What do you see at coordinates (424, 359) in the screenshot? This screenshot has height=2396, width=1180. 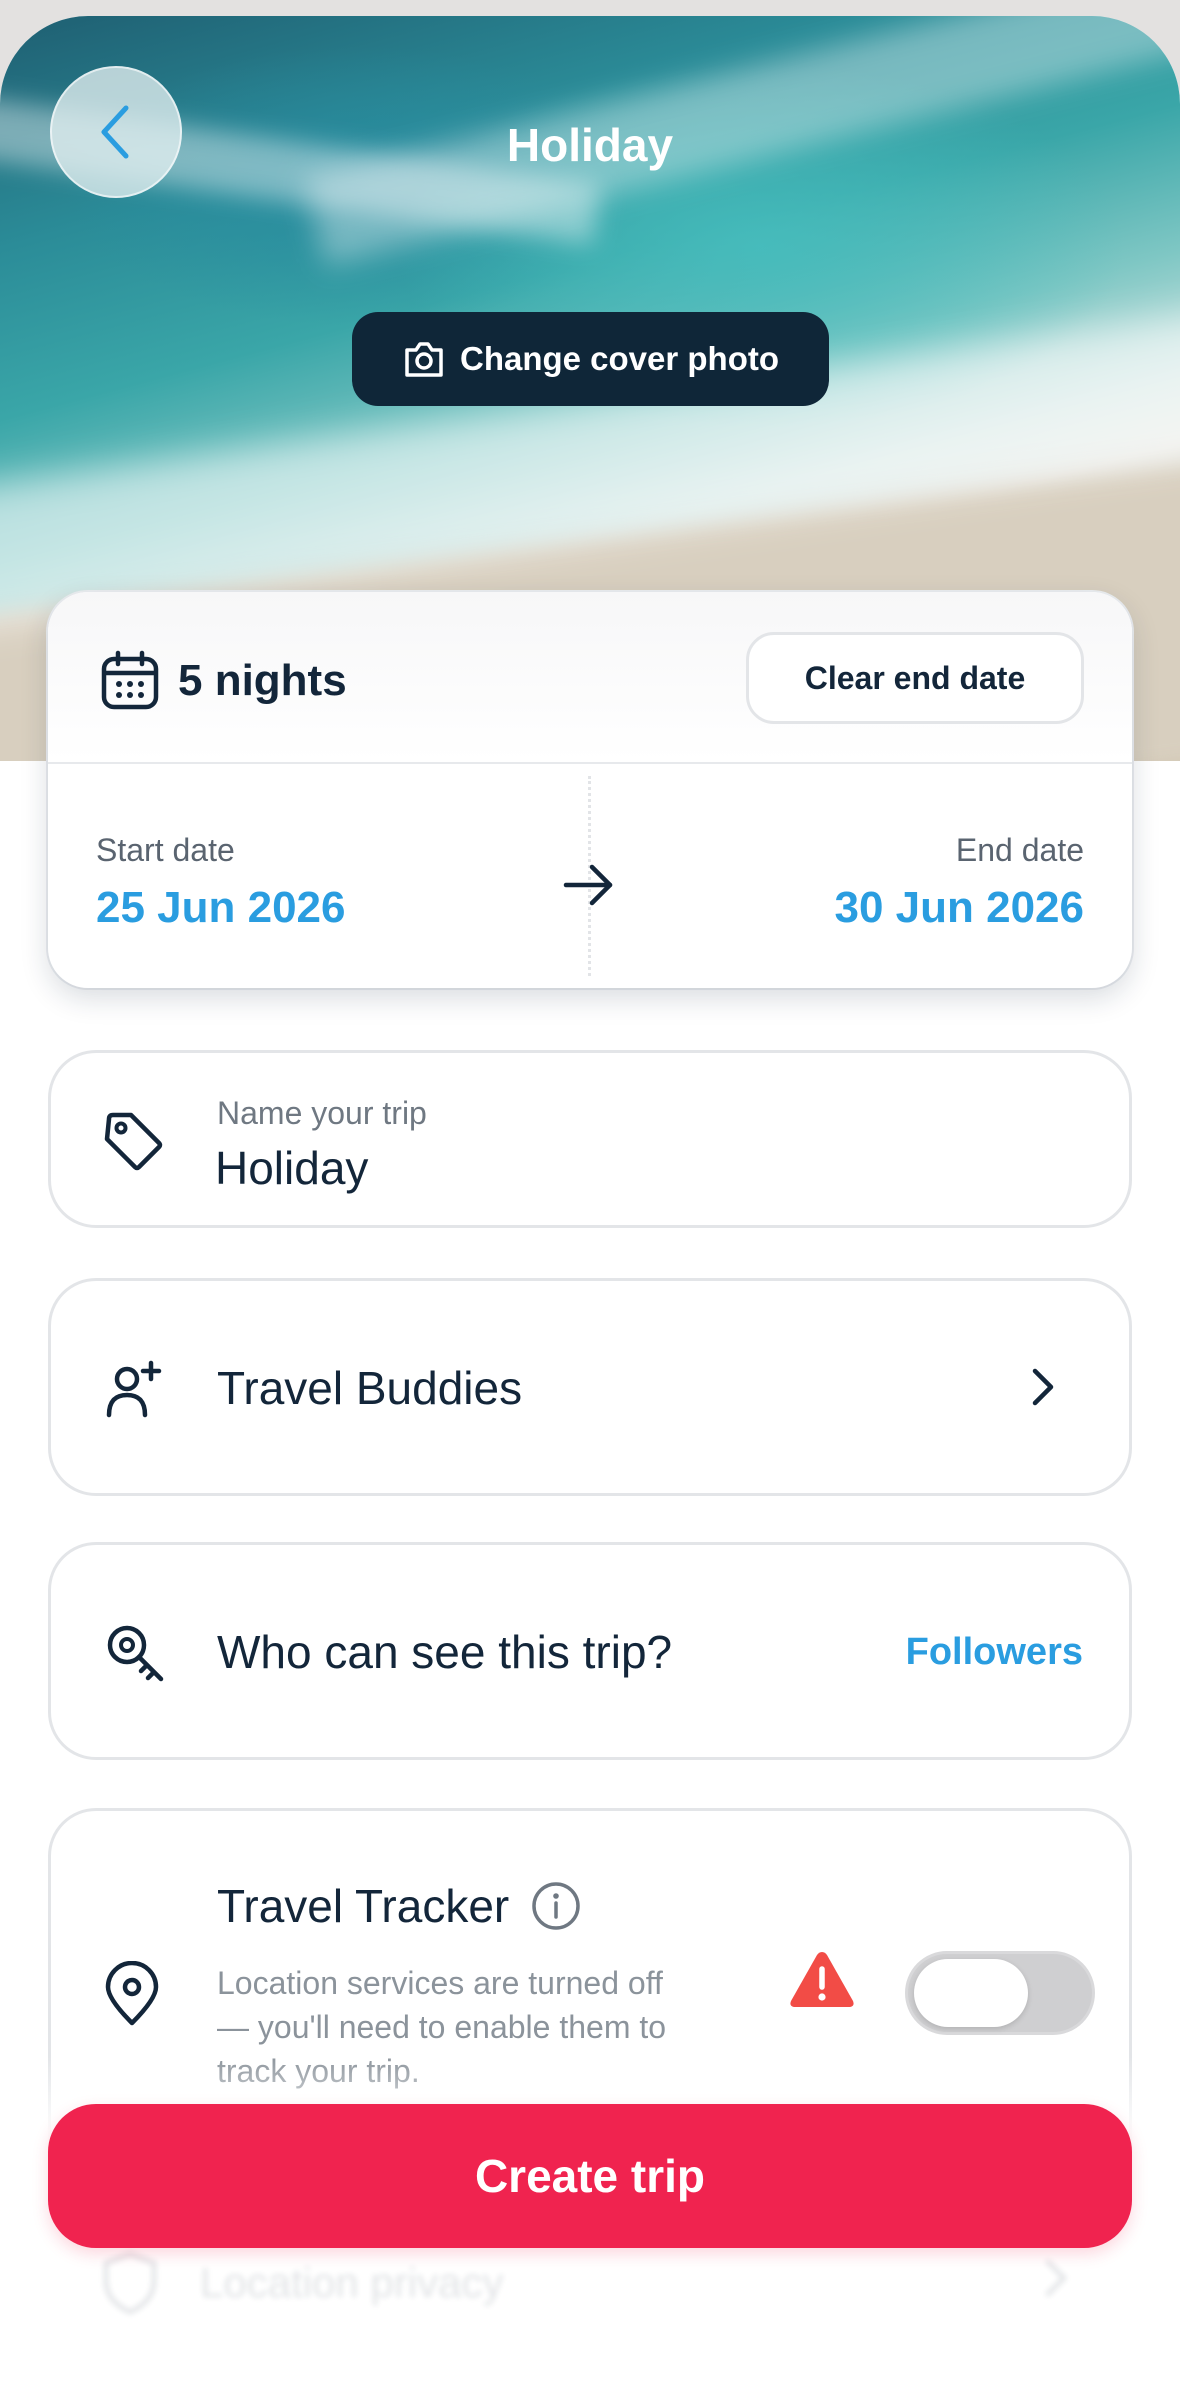 I see `camera-icon` at bounding box center [424, 359].